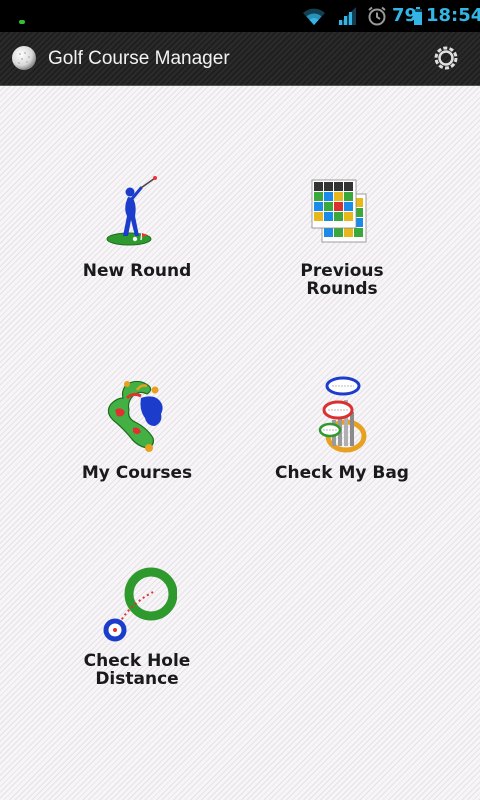 This screenshot has width=480, height=800. Describe the element at coordinates (342, 414) in the screenshot. I see `golf-bag-icon` at that location.